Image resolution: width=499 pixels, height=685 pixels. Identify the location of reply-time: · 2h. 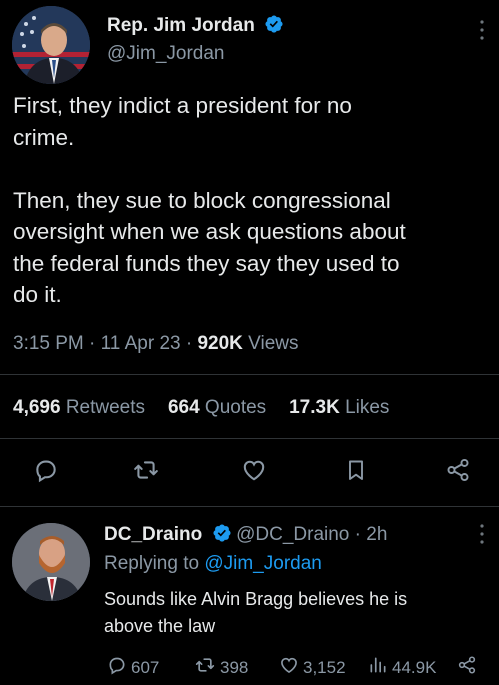
(368, 534).